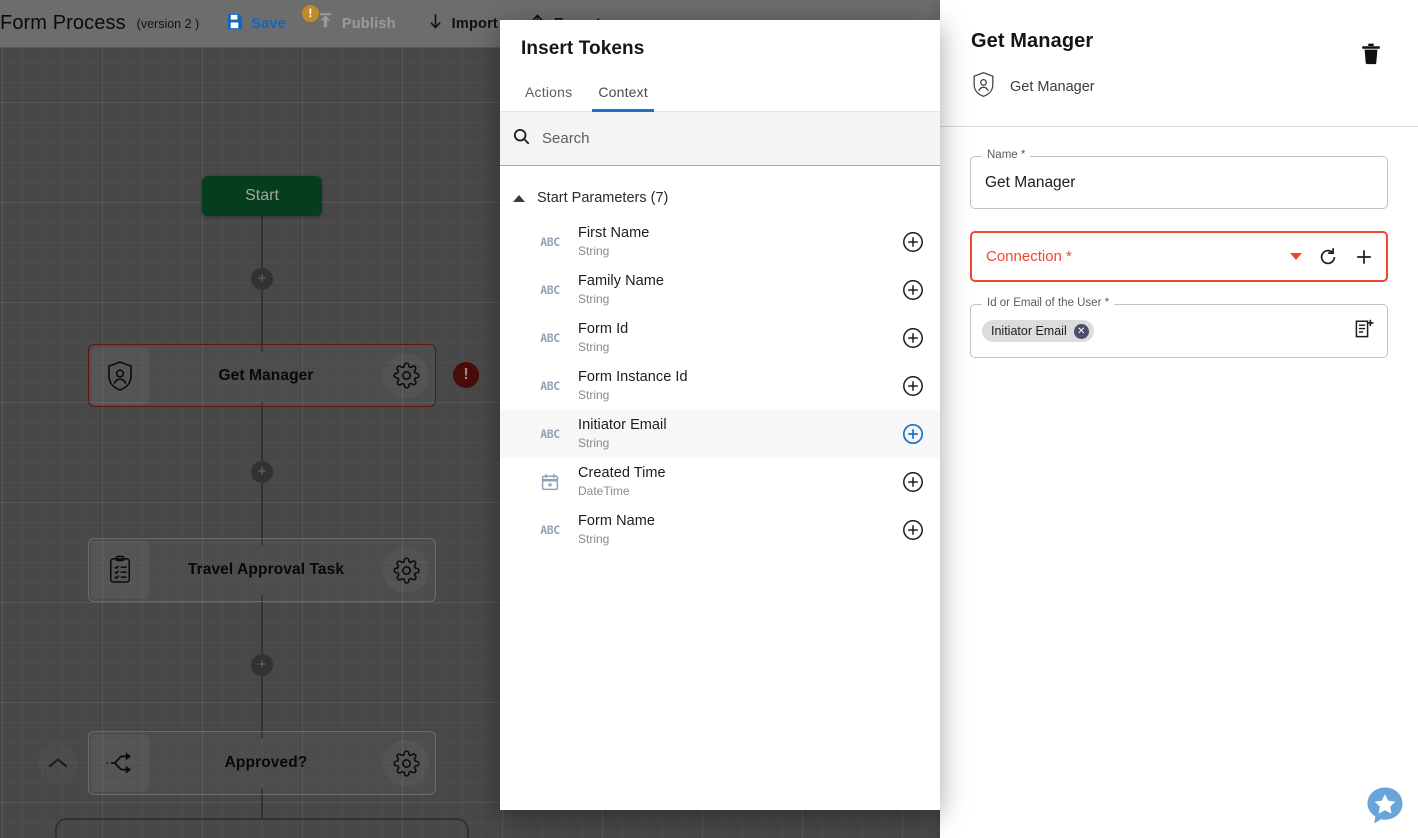 The image size is (1418, 838). Describe the element at coordinates (519, 198) in the screenshot. I see `chevron-up-icon` at that location.